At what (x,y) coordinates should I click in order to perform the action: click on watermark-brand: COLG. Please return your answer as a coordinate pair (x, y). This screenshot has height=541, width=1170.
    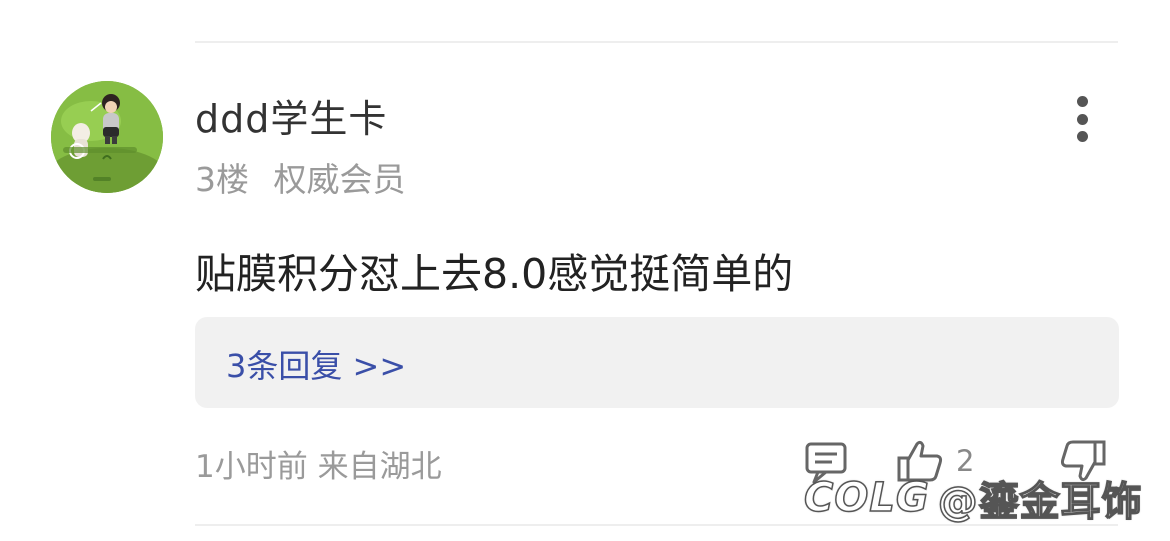
    Looking at the image, I should click on (866, 498).